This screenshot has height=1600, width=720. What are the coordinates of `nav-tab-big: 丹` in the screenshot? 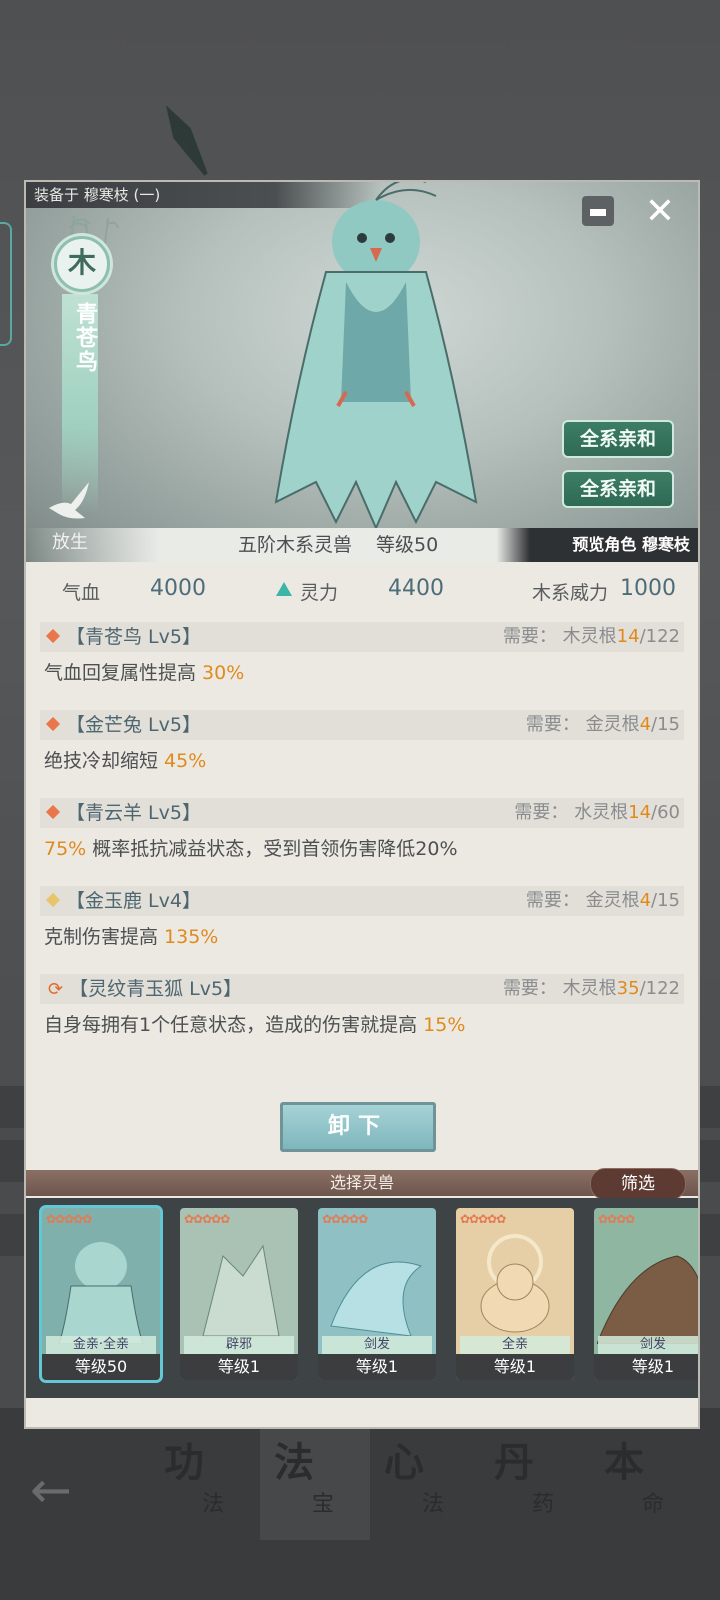 It's located at (514, 1463).